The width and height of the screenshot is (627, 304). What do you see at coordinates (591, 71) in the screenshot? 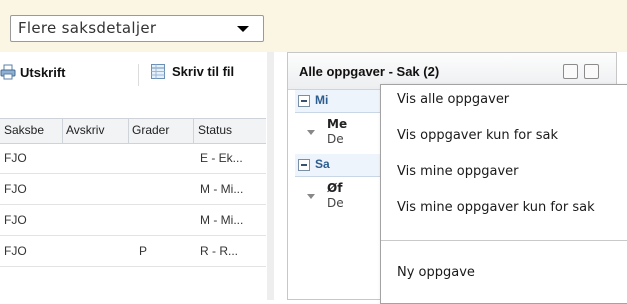
I see `expand-icon` at bounding box center [591, 71].